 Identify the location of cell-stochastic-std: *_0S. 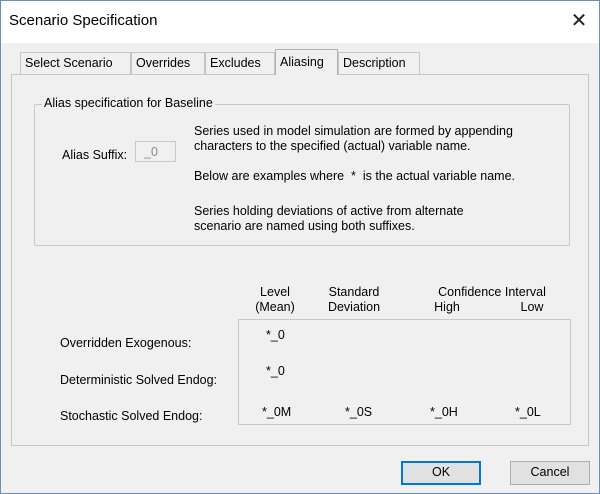
(359, 412).